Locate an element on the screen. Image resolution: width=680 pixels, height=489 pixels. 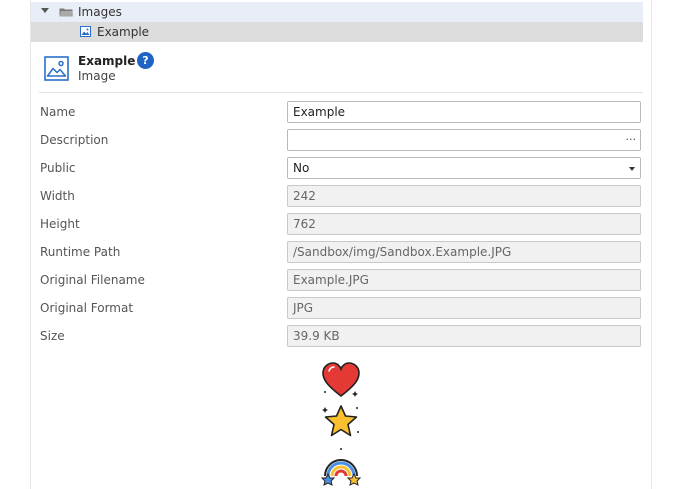
width-label: Width is located at coordinates (57, 196).